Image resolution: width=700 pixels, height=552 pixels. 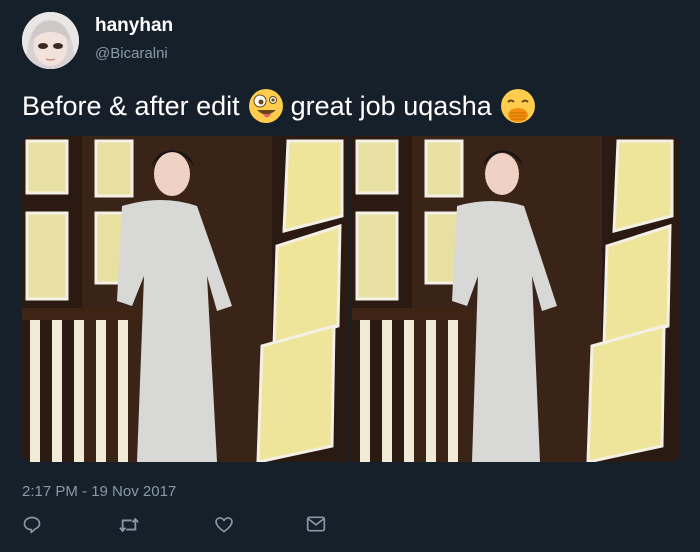 What do you see at coordinates (131, 105) in the screenshot?
I see `tweet-text-part1: Before & after edit` at bounding box center [131, 105].